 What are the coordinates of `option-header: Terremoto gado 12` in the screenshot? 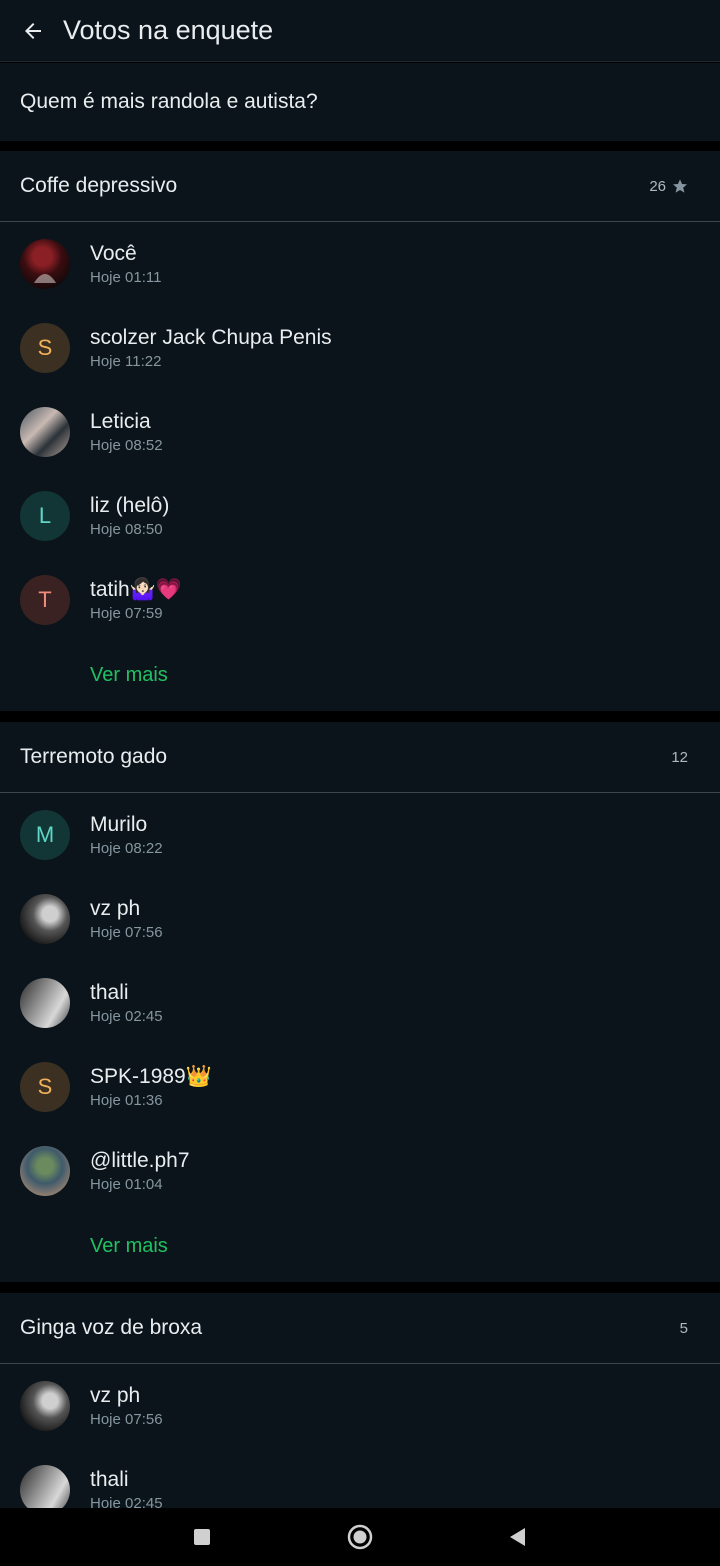 It's located at (360, 757).